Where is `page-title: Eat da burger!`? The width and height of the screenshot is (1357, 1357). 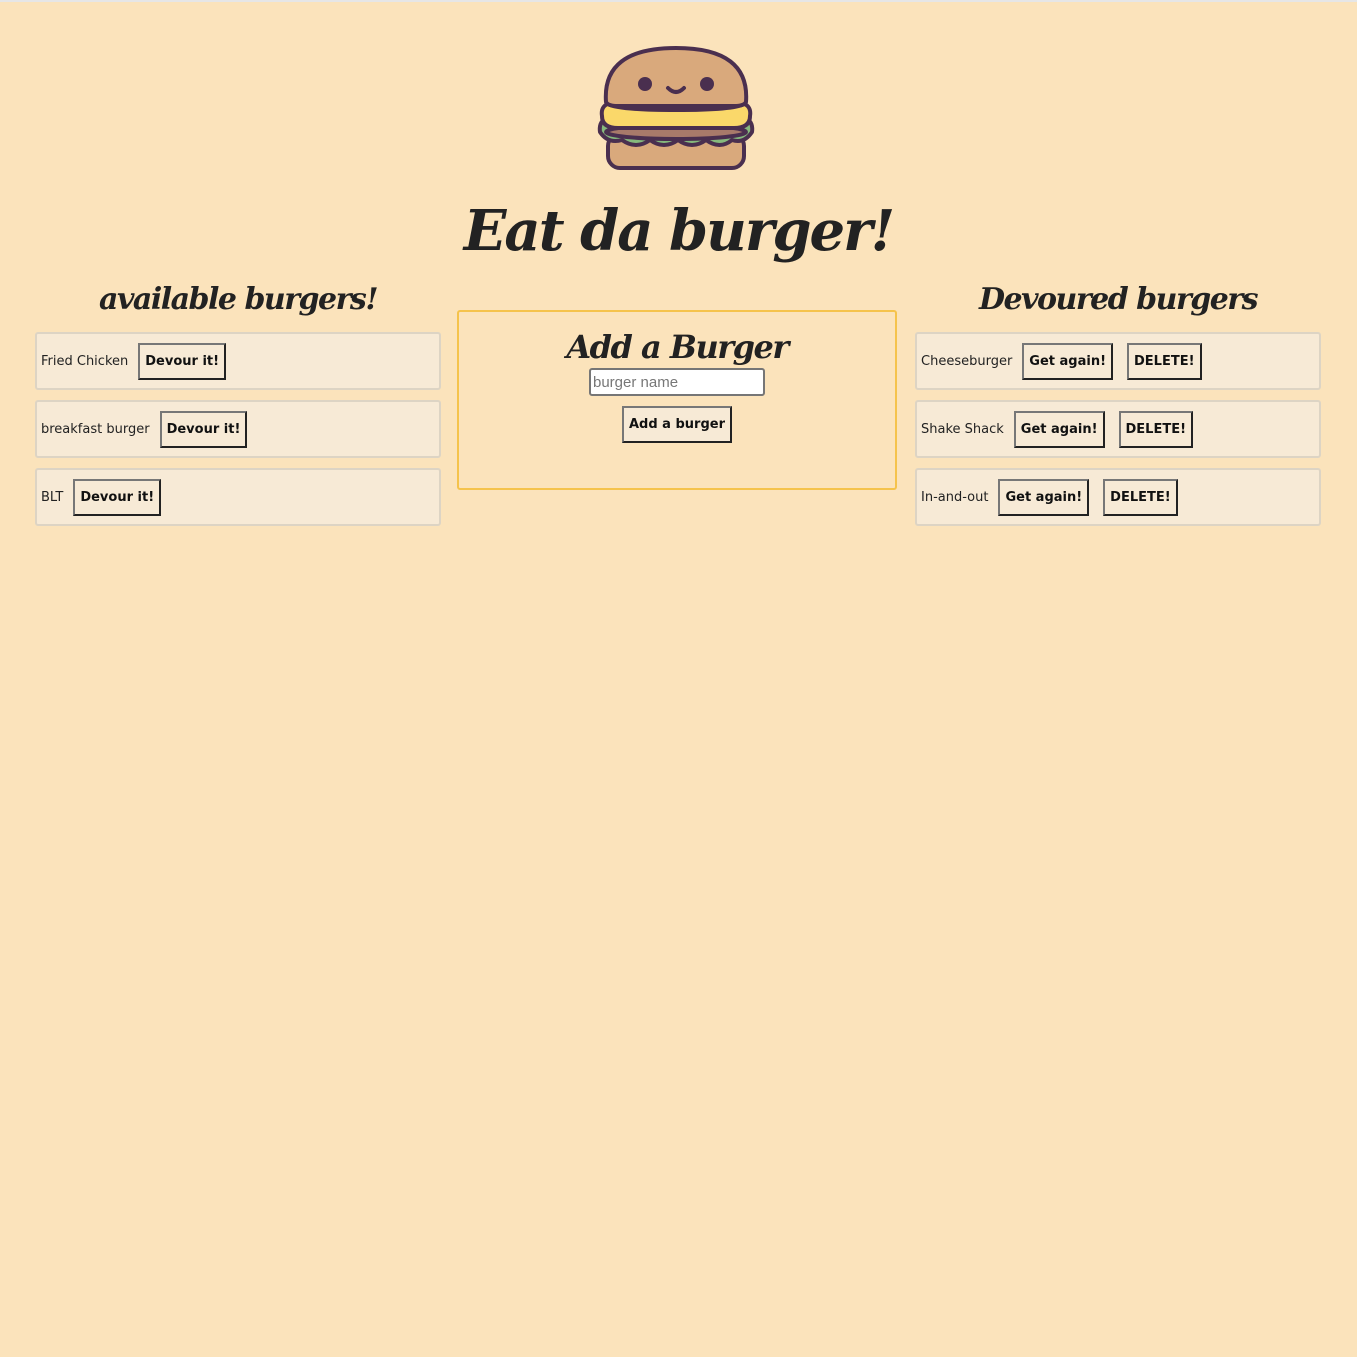
page-title: Eat da burger! is located at coordinates (679, 231).